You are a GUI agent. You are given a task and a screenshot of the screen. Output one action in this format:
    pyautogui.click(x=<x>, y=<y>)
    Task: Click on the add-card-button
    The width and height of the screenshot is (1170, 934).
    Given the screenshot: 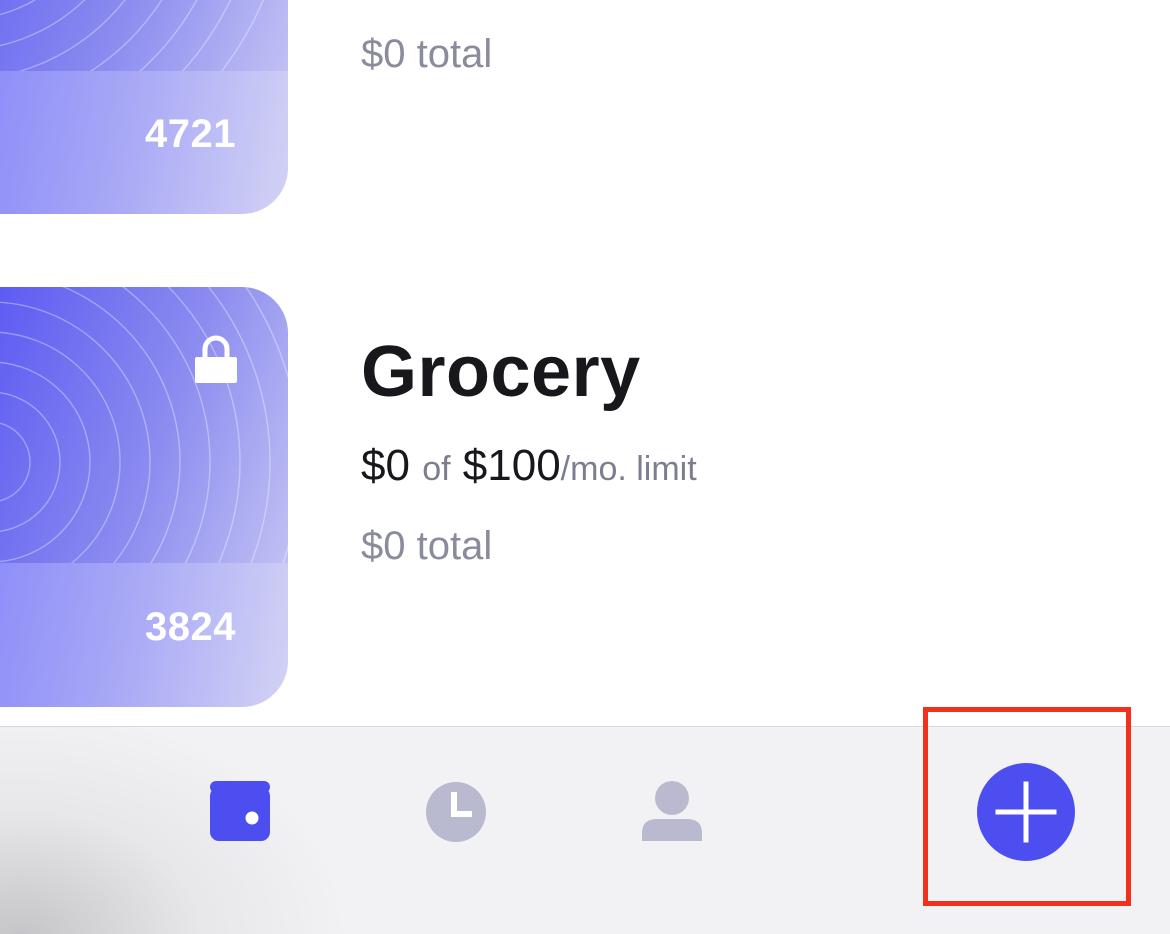 What is the action you would take?
    pyautogui.click(x=1026, y=812)
    